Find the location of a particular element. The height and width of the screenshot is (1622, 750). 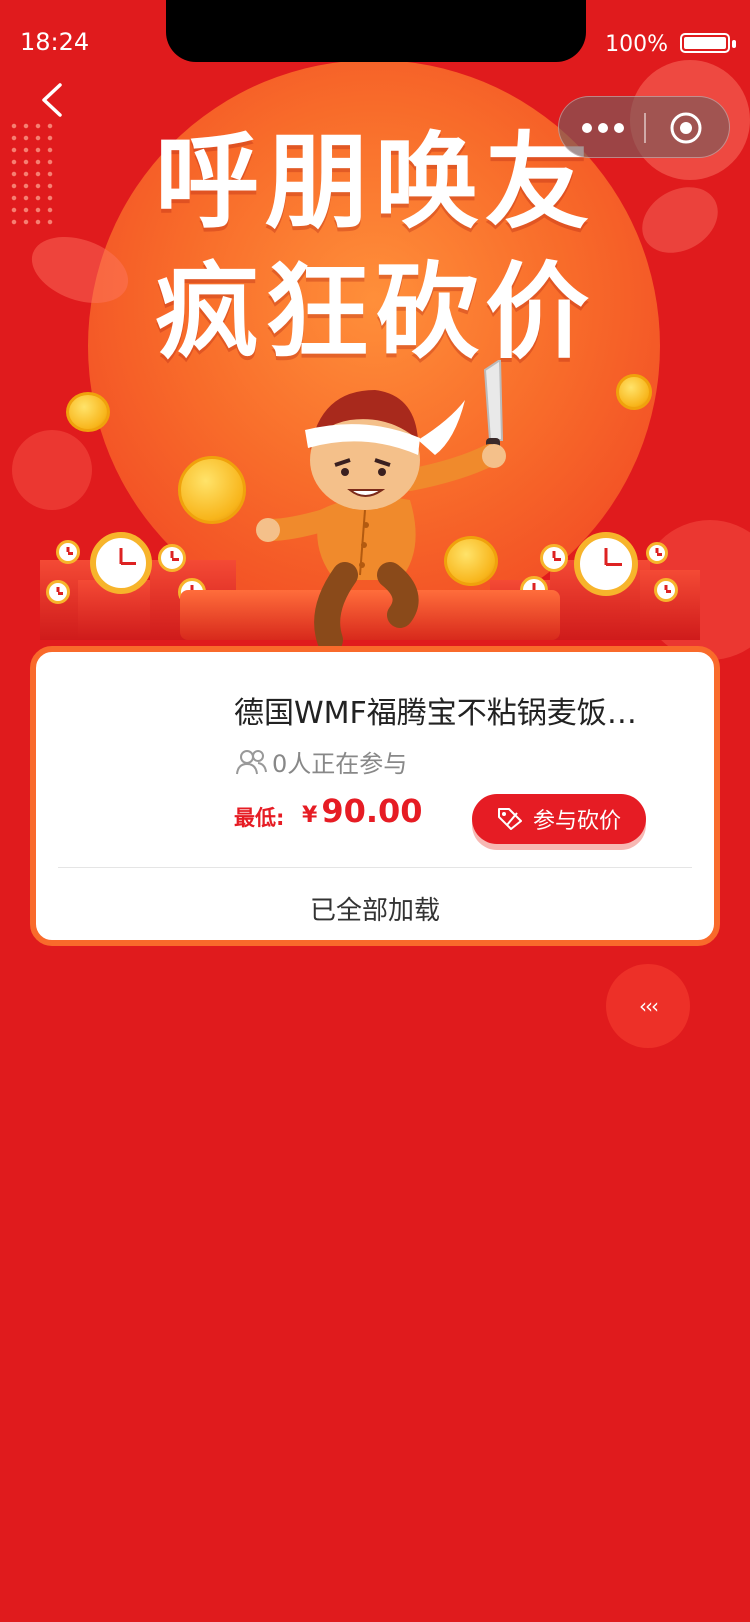

chef-character-illustration is located at coordinates (381, 505).